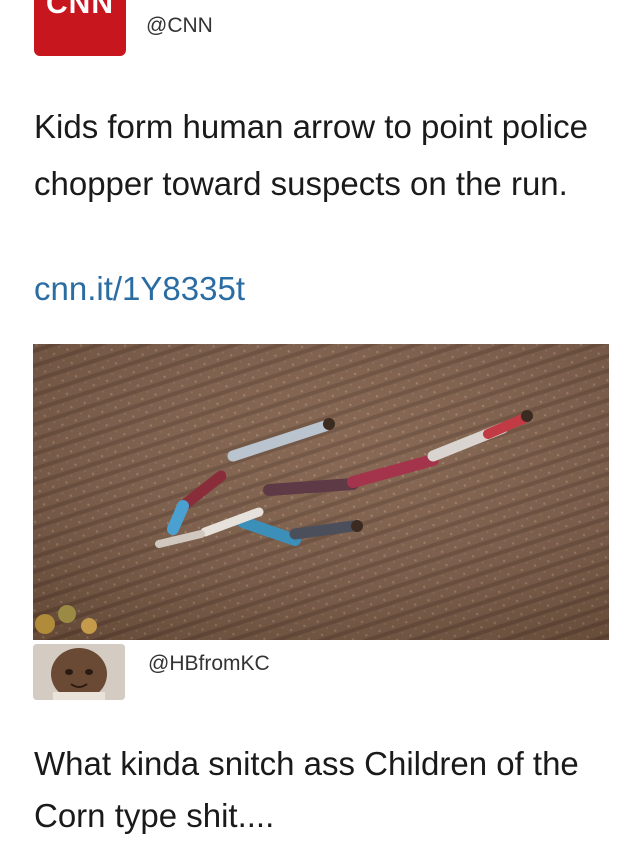 The width and height of the screenshot is (640, 853). I want to click on cnn-handle: @CNN, so click(179, 26).